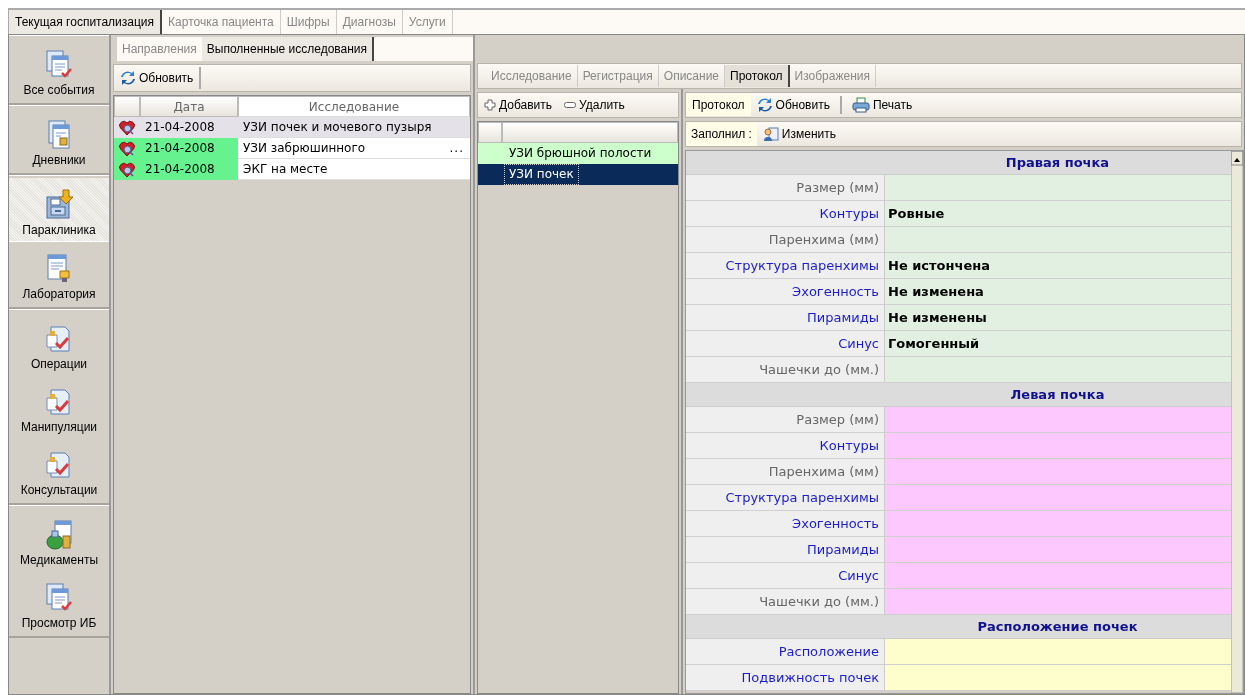 This screenshot has height=695, width=1245. Describe the element at coordinates (882, 105) in the screenshot. I see `print-button: Печать` at that location.